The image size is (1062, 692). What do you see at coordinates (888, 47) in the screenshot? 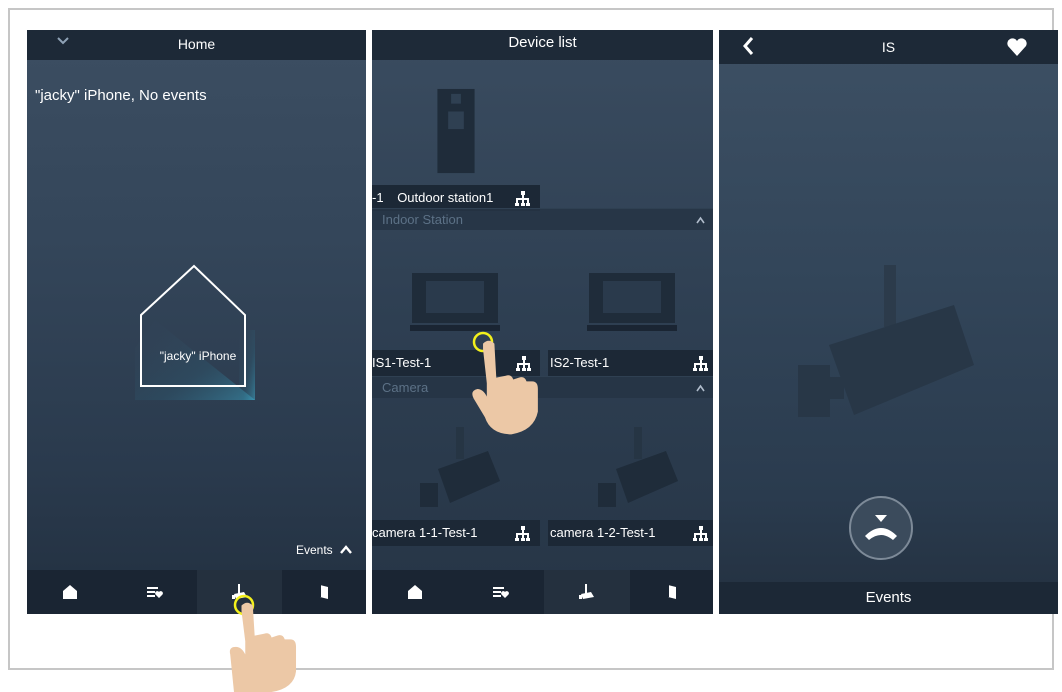
I see `is-topbar: IS` at bounding box center [888, 47].